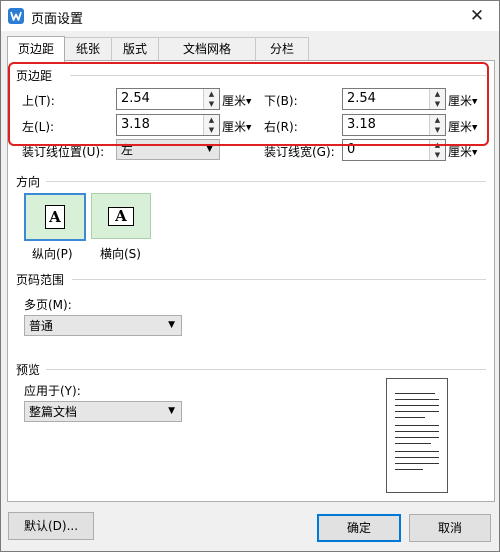  I want to click on left-margin-spinner: ▲ ▼, so click(211, 125).